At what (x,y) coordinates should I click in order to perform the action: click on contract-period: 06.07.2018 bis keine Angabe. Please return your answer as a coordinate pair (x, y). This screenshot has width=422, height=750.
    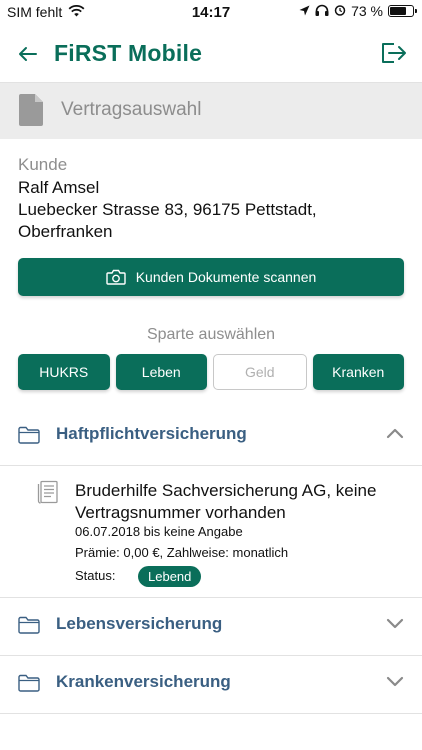
    Looking at the image, I should click on (159, 531).